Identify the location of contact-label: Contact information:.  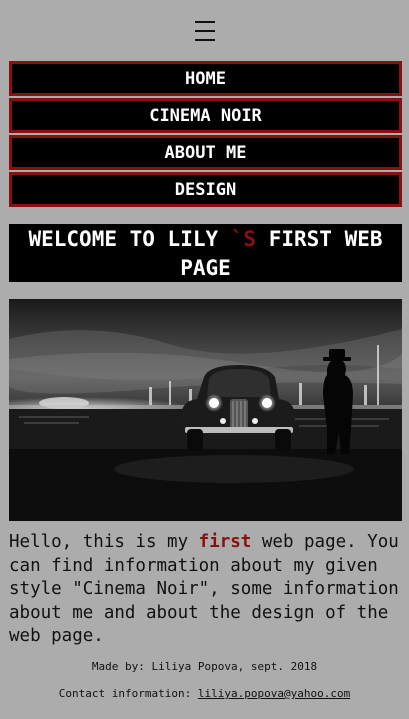
(128, 693).